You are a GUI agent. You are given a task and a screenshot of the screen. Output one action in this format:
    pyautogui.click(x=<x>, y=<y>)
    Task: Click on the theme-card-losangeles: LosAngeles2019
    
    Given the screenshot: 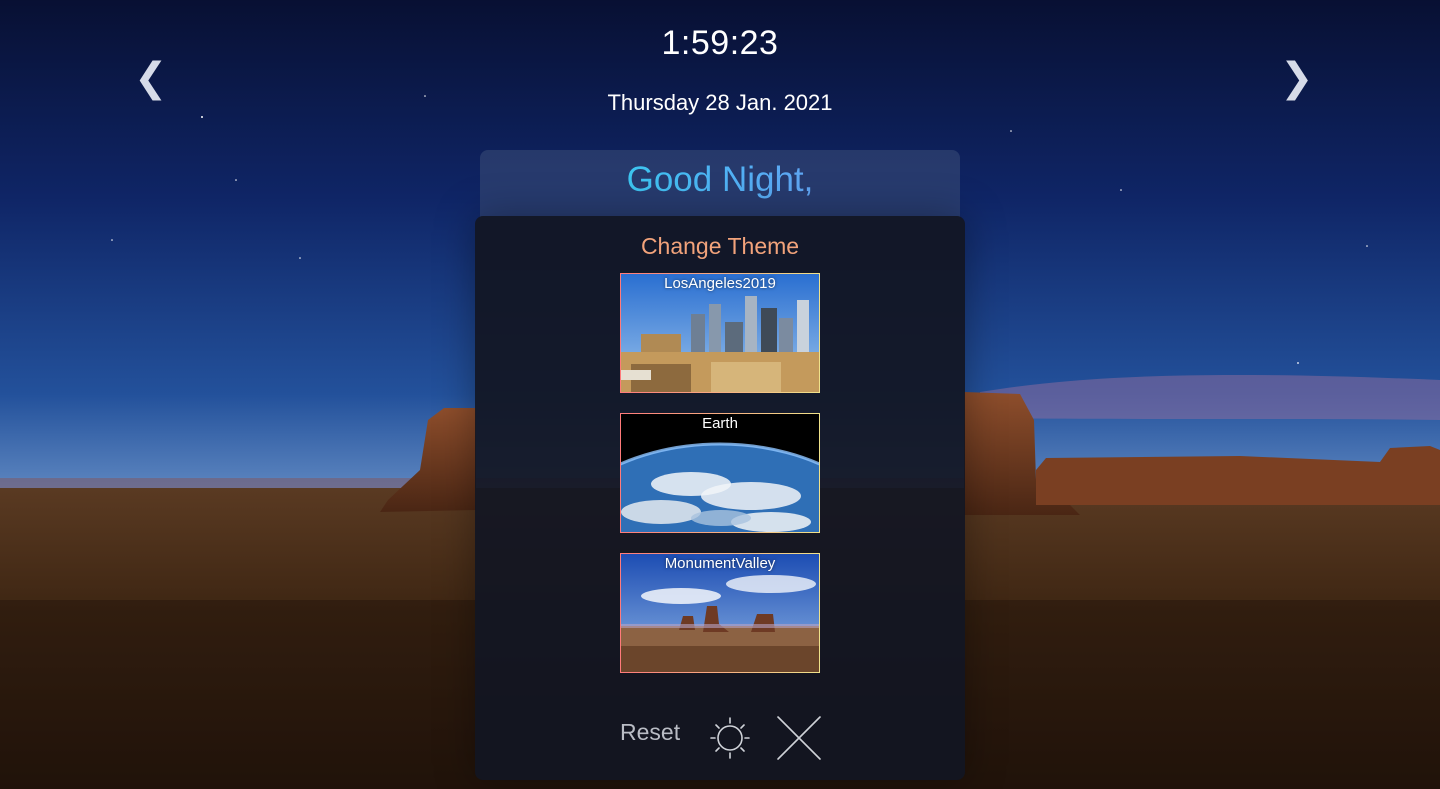 What is the action you would take?
    pyautogui.click(x=720, y=333)
    